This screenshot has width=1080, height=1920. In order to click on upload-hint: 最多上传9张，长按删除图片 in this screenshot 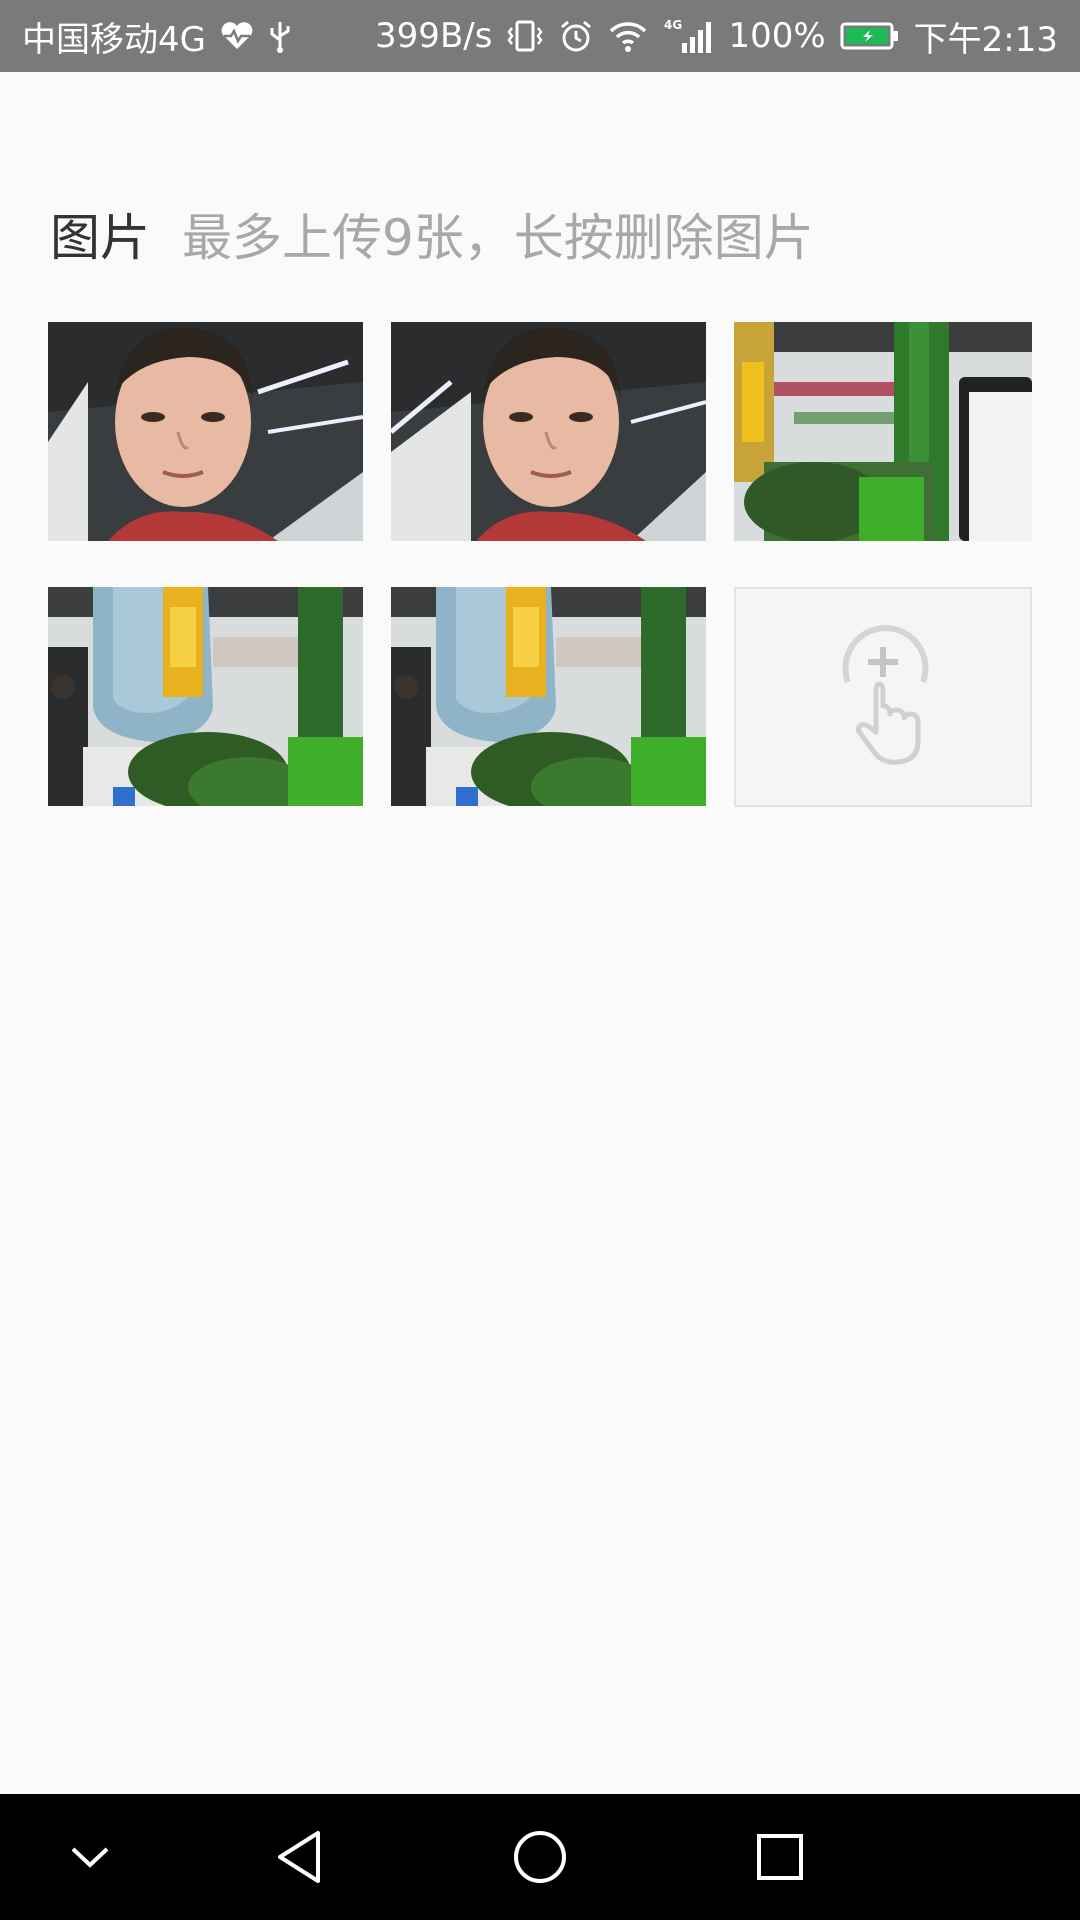, I will do `click(498, 238)`.